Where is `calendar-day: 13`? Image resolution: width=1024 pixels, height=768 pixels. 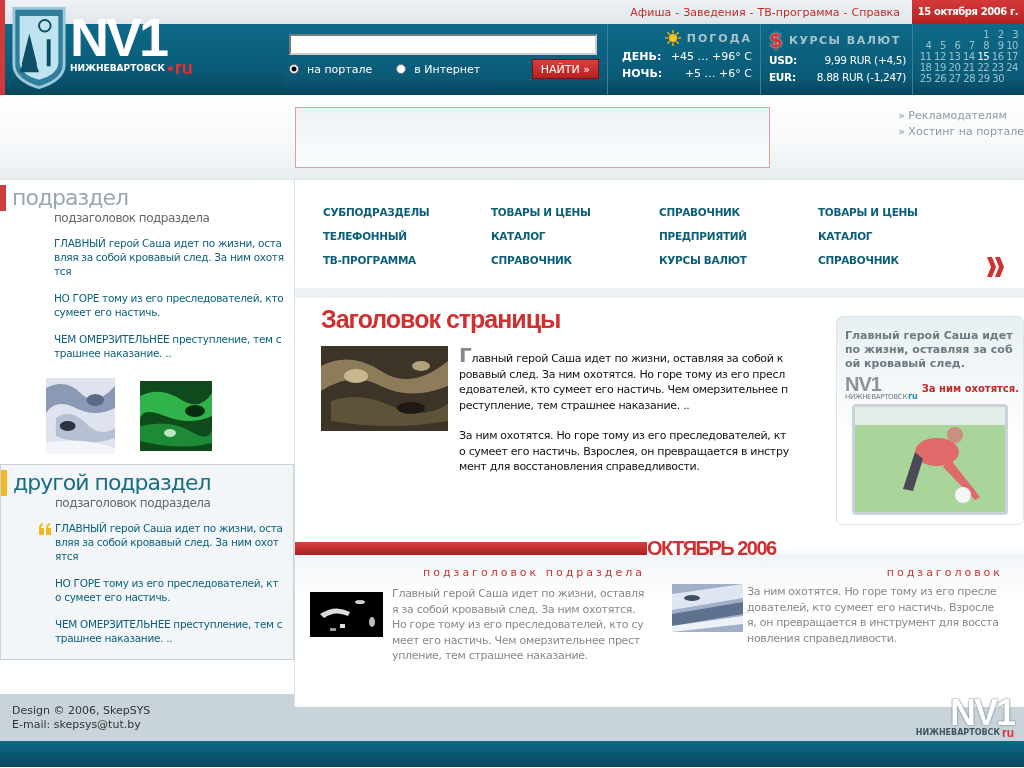 calendar-day: 13 is located at coordinates (953, 56).